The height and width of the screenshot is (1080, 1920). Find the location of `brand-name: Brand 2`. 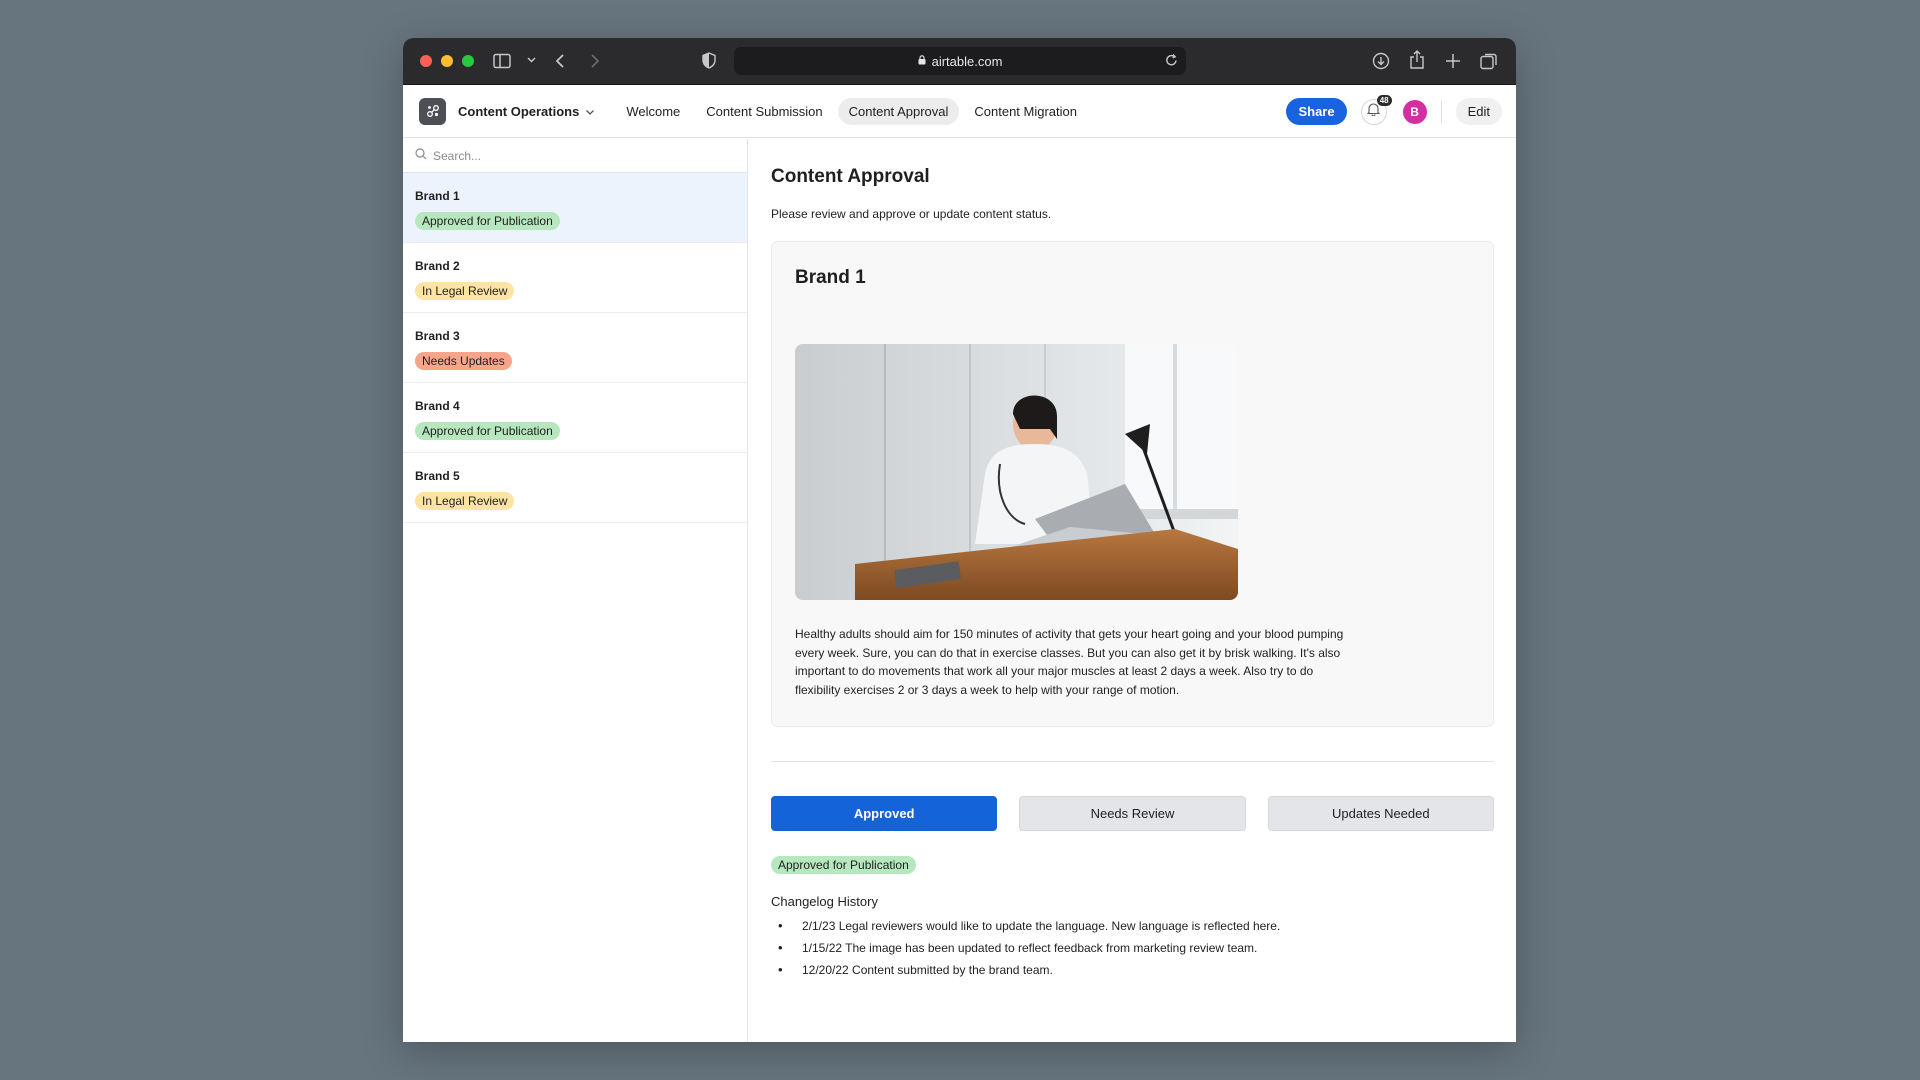

brand-name: Brand 2 is located at coordinates (437, 266).